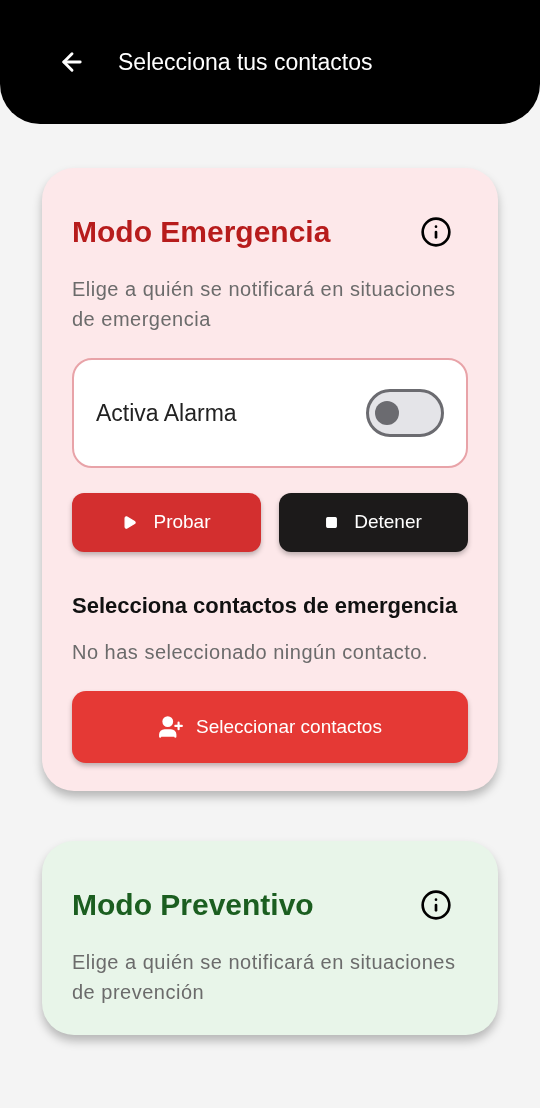 This screenshot has height=1108, width=540. Describe the element at coordinates (332, 522) in the screenshot. I see `stop-icon` at that location.